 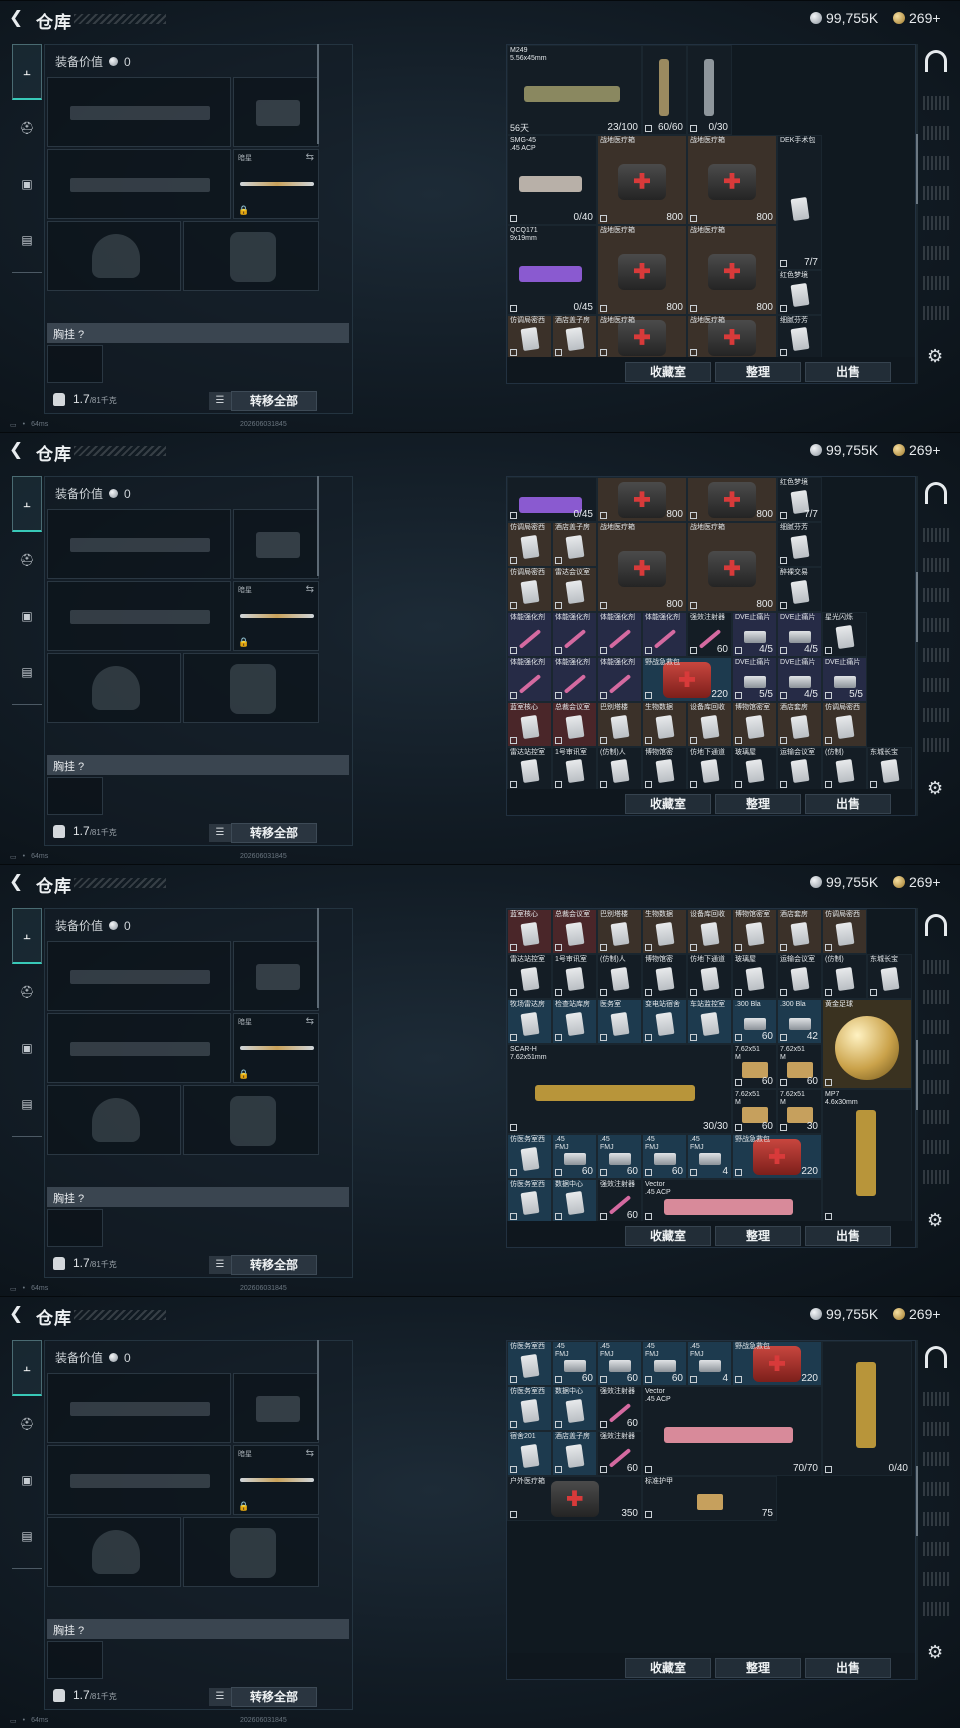 I want to click on item-cell: 0/30, so click(x=709, y=90).